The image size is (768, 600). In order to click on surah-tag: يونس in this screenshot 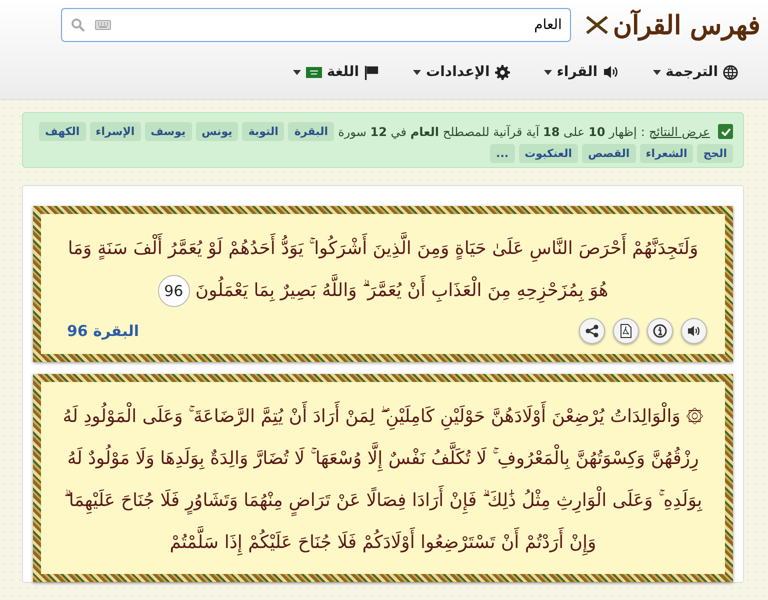, I will do `click(217, 131)`.